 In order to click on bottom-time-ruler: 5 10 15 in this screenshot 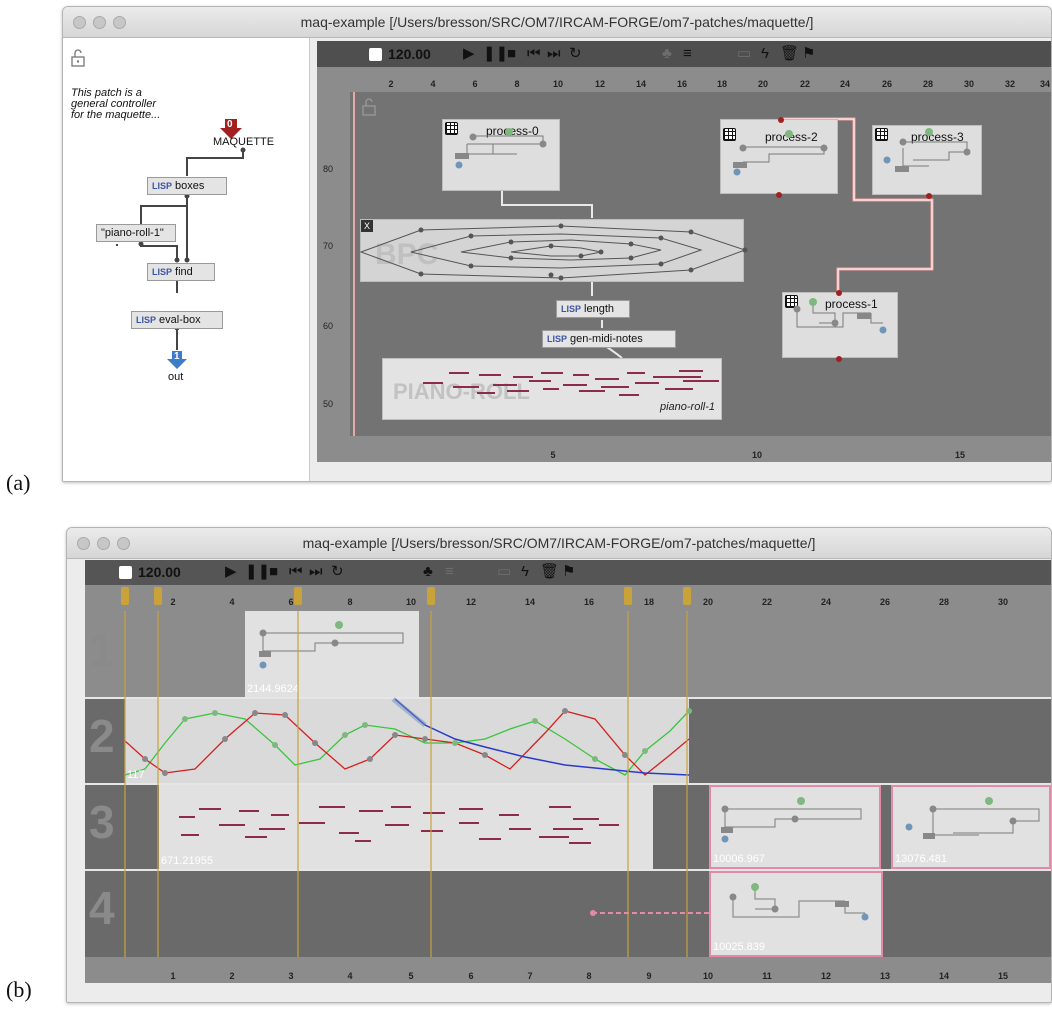, I will do `click(684, 449)`.